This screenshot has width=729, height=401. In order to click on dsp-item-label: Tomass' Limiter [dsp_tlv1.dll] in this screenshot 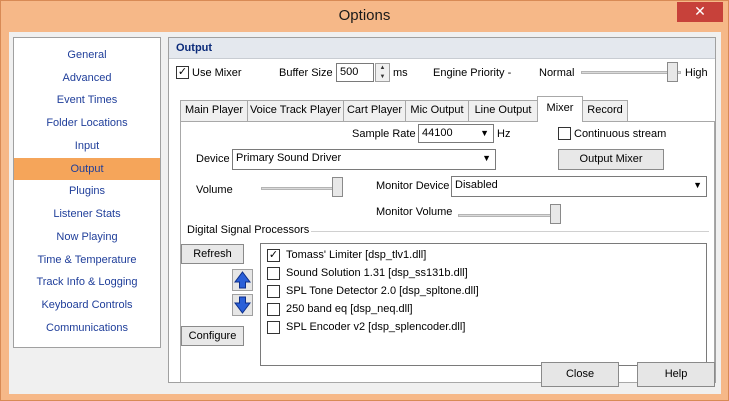, I will do `click(356, 255)`.